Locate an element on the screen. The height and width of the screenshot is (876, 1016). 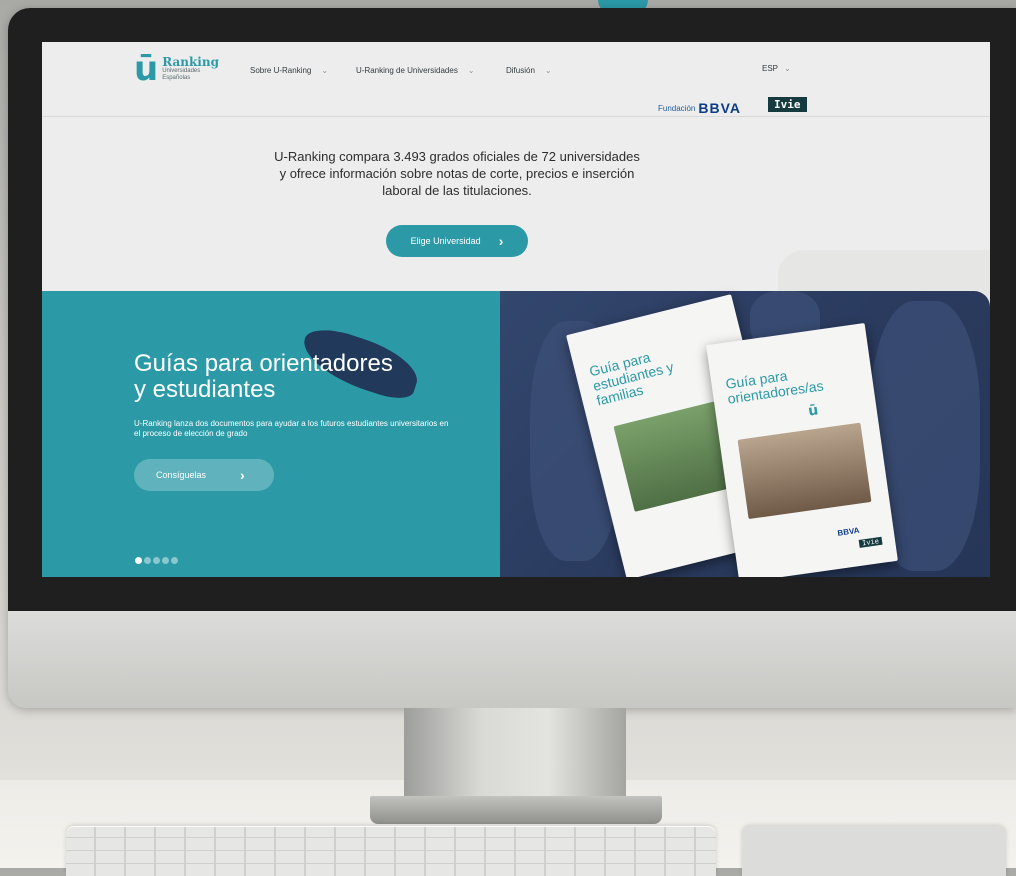
trackpad is located at coordinates (874, 851).